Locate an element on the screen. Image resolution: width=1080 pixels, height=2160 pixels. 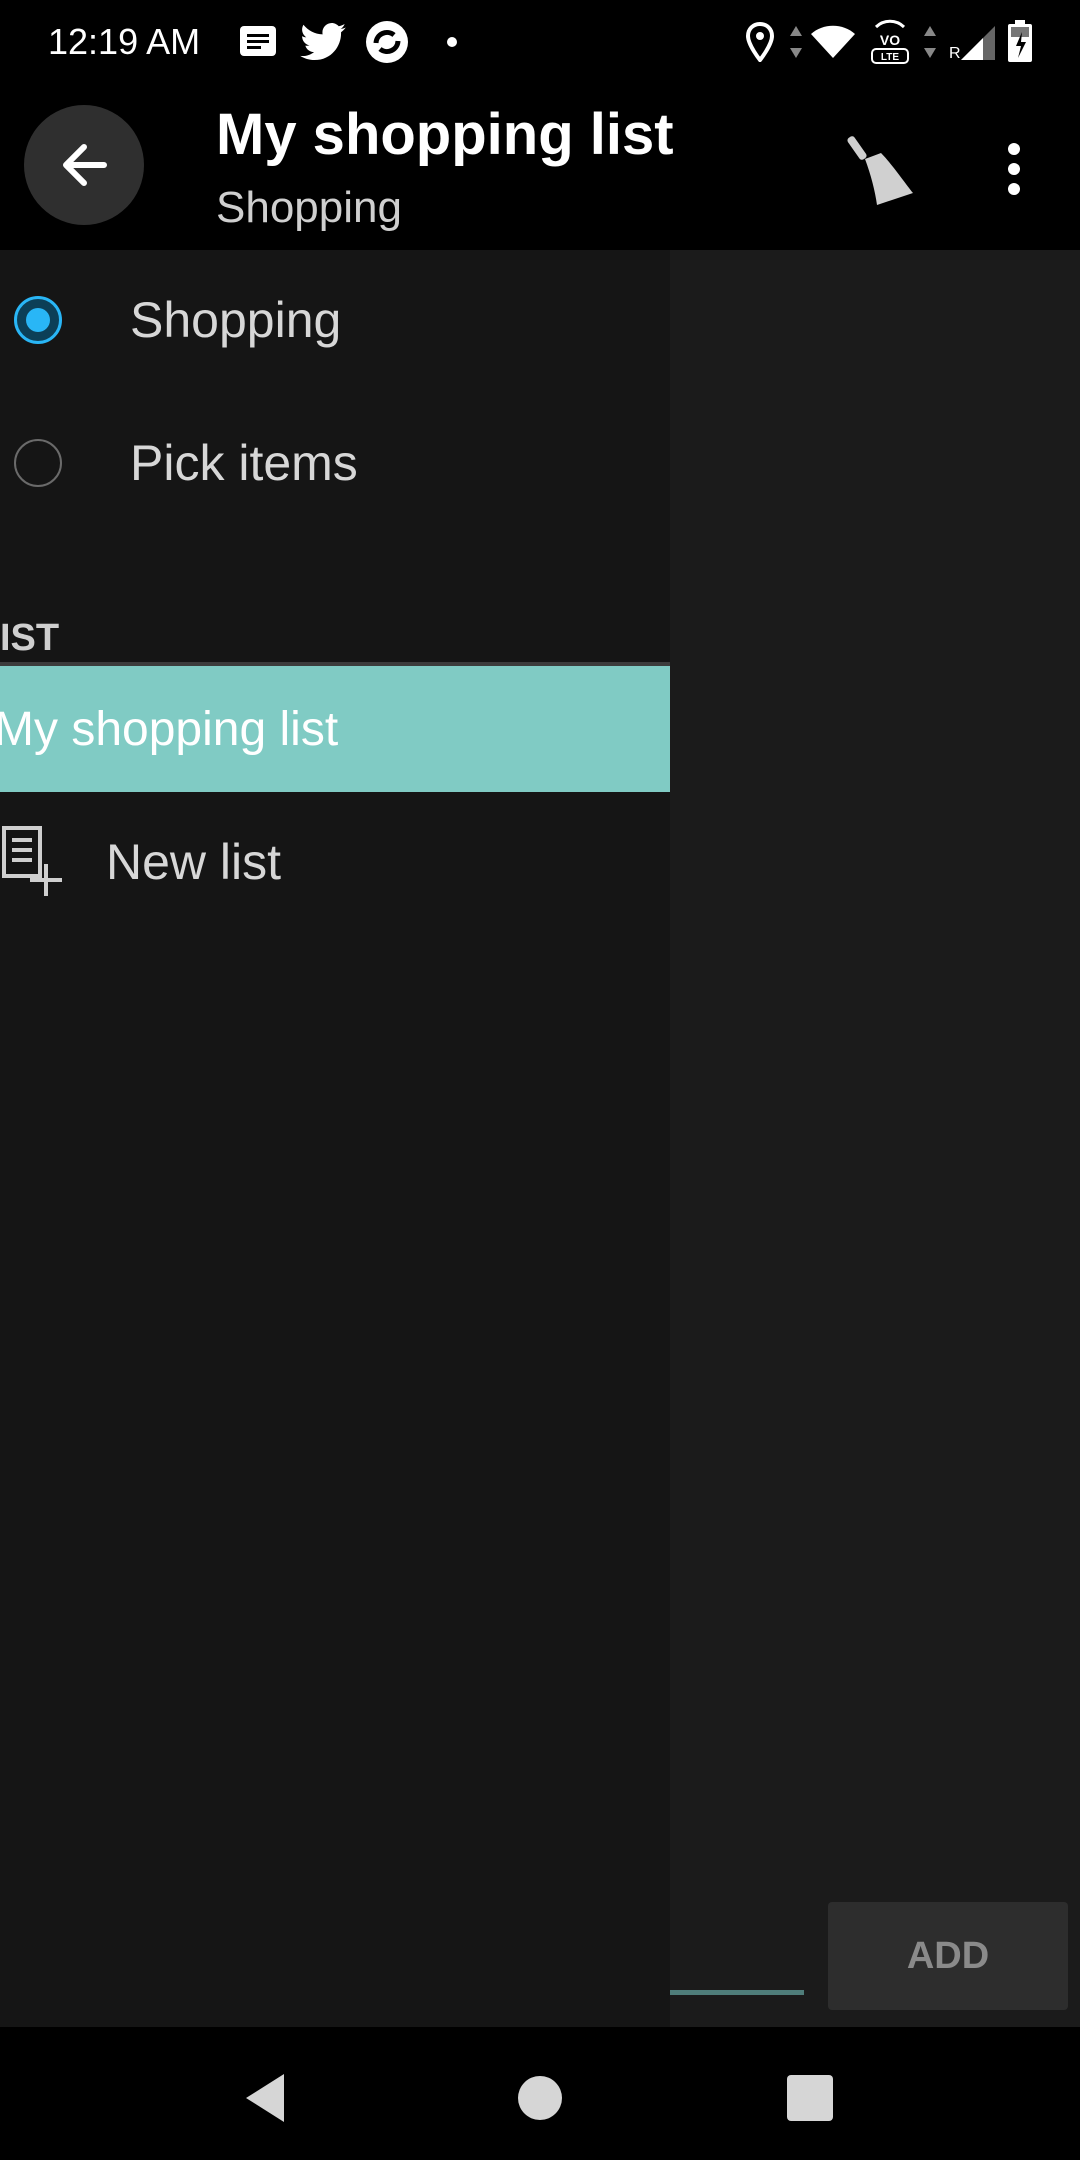
list-item-label: My shopping list is located at coordinates (169, 729).